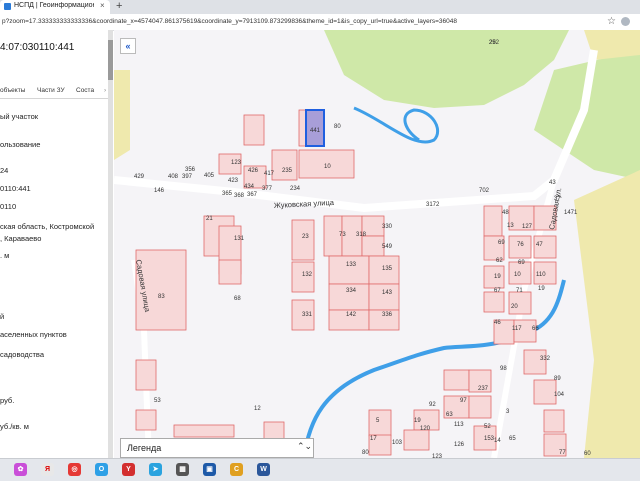 The image size is (640, 481). Describe the element at coordinates (497, 441) in the screenshot. I see `parcel-number-label: 14` at that location.